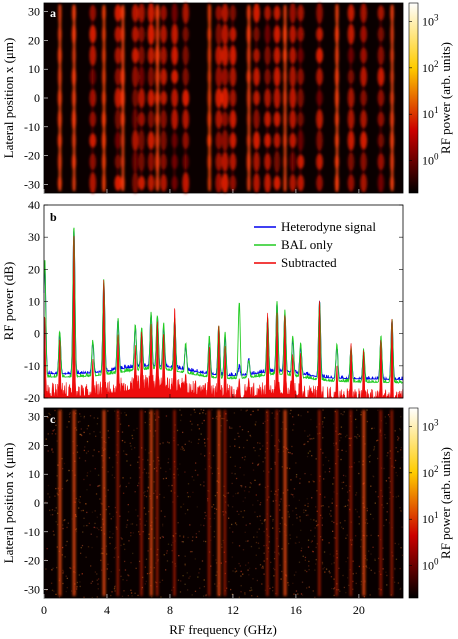 The width and height of the screenshot is (458, 639). What do you see at coordinates (32, 589) in the screenshot?
I see `y-tick-label: -30` at bounding box center [32, 589].